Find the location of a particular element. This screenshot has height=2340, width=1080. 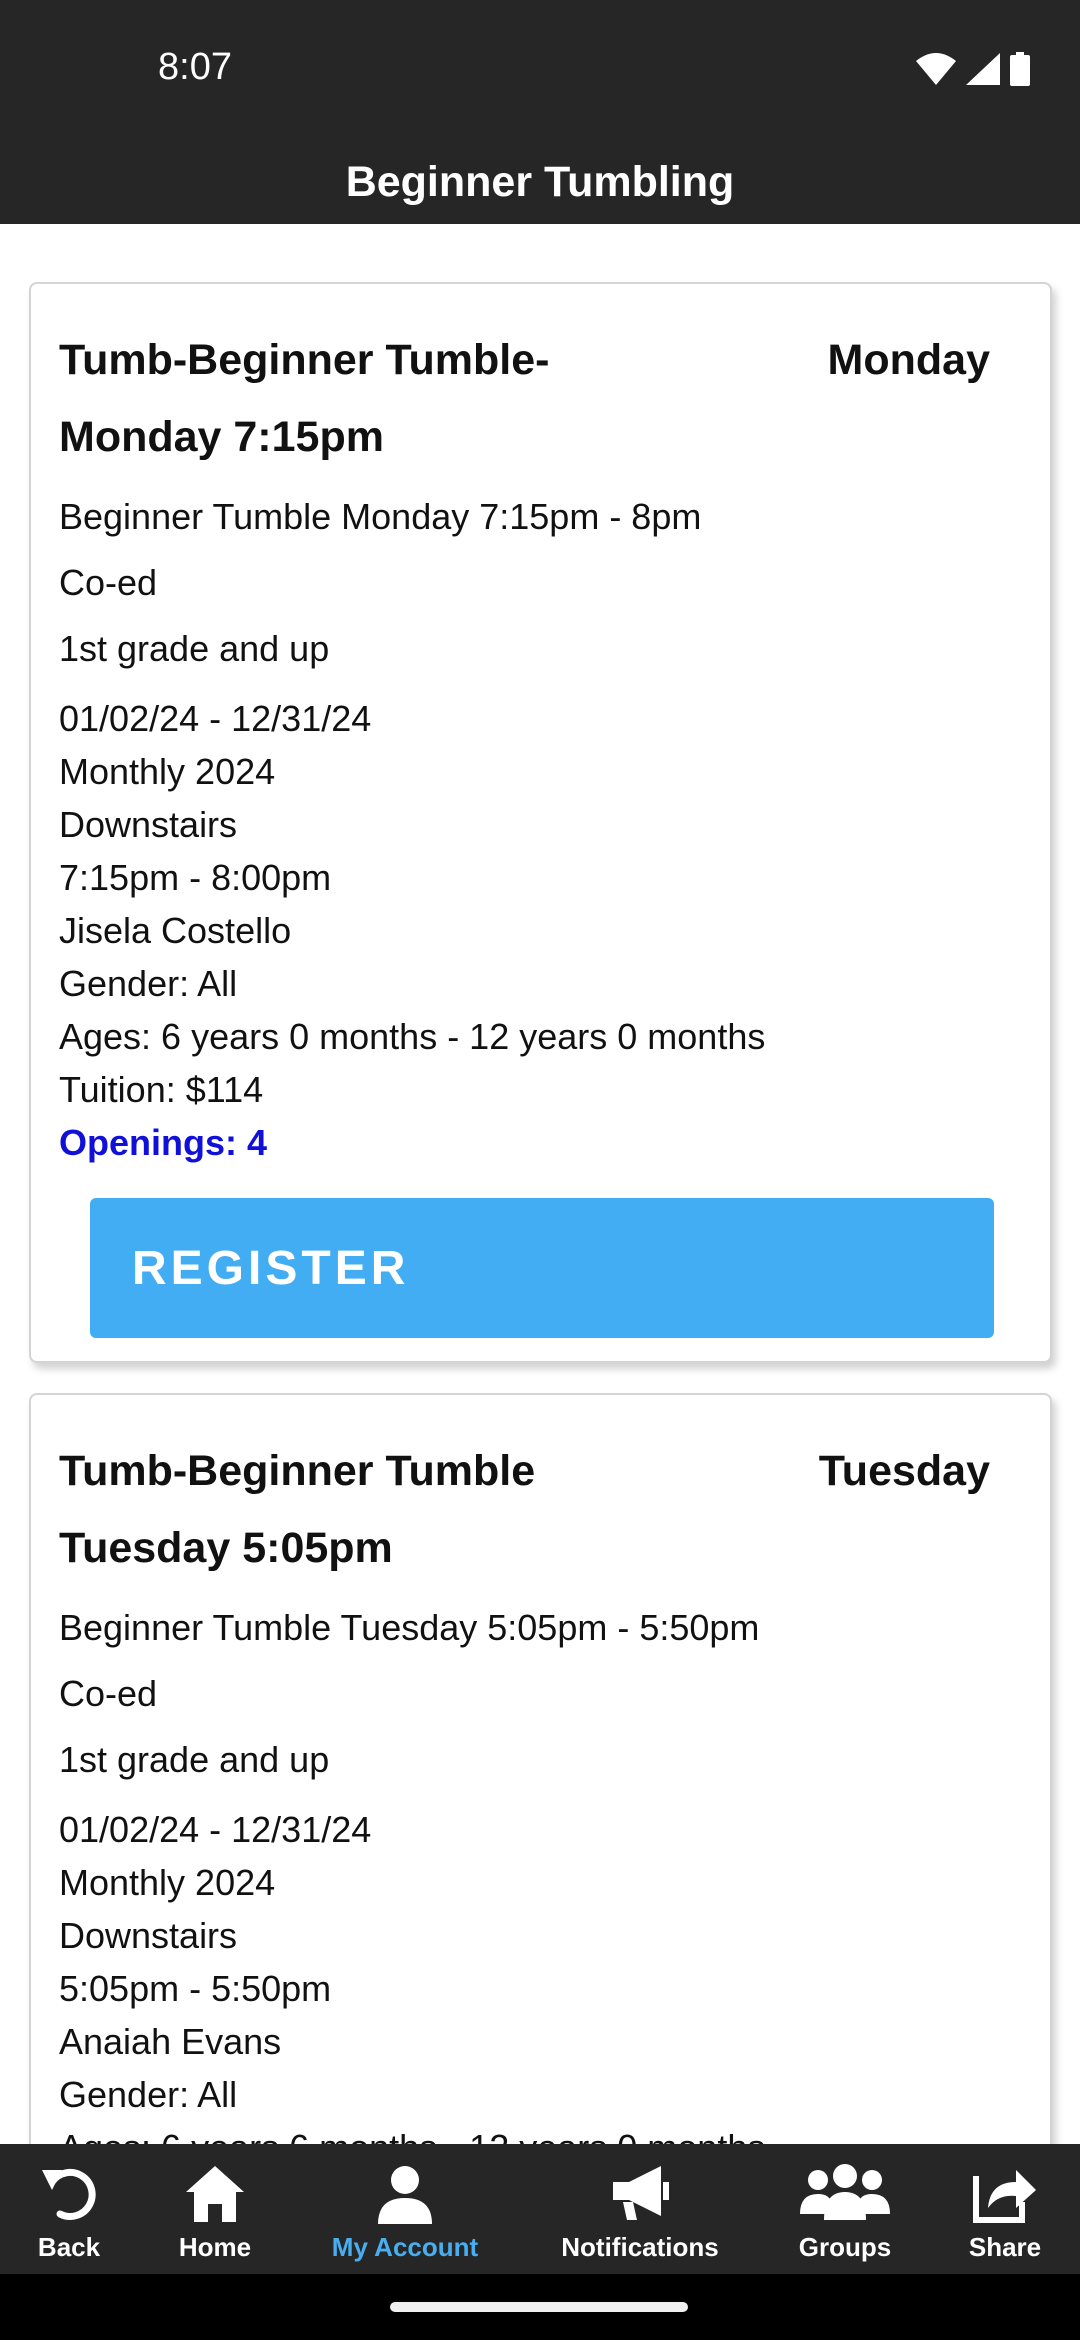

nav-back: Back is located at coordinates (69, 2209).